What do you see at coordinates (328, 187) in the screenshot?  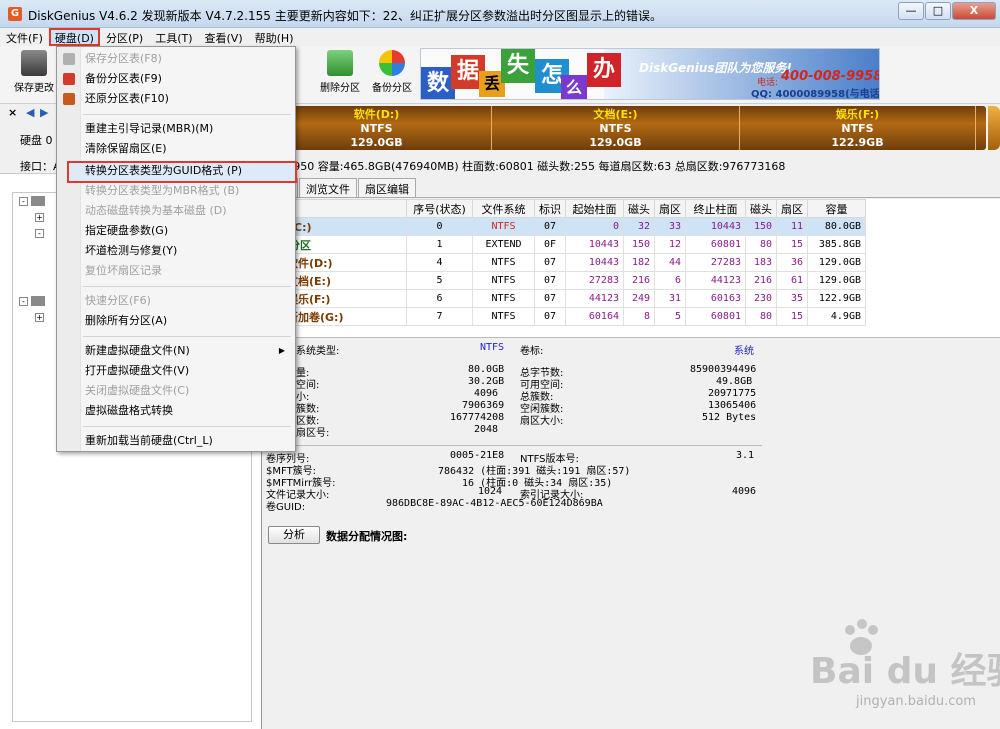 I see `tab-browse-files: 浏览文件` at bounding box center [328, 187].